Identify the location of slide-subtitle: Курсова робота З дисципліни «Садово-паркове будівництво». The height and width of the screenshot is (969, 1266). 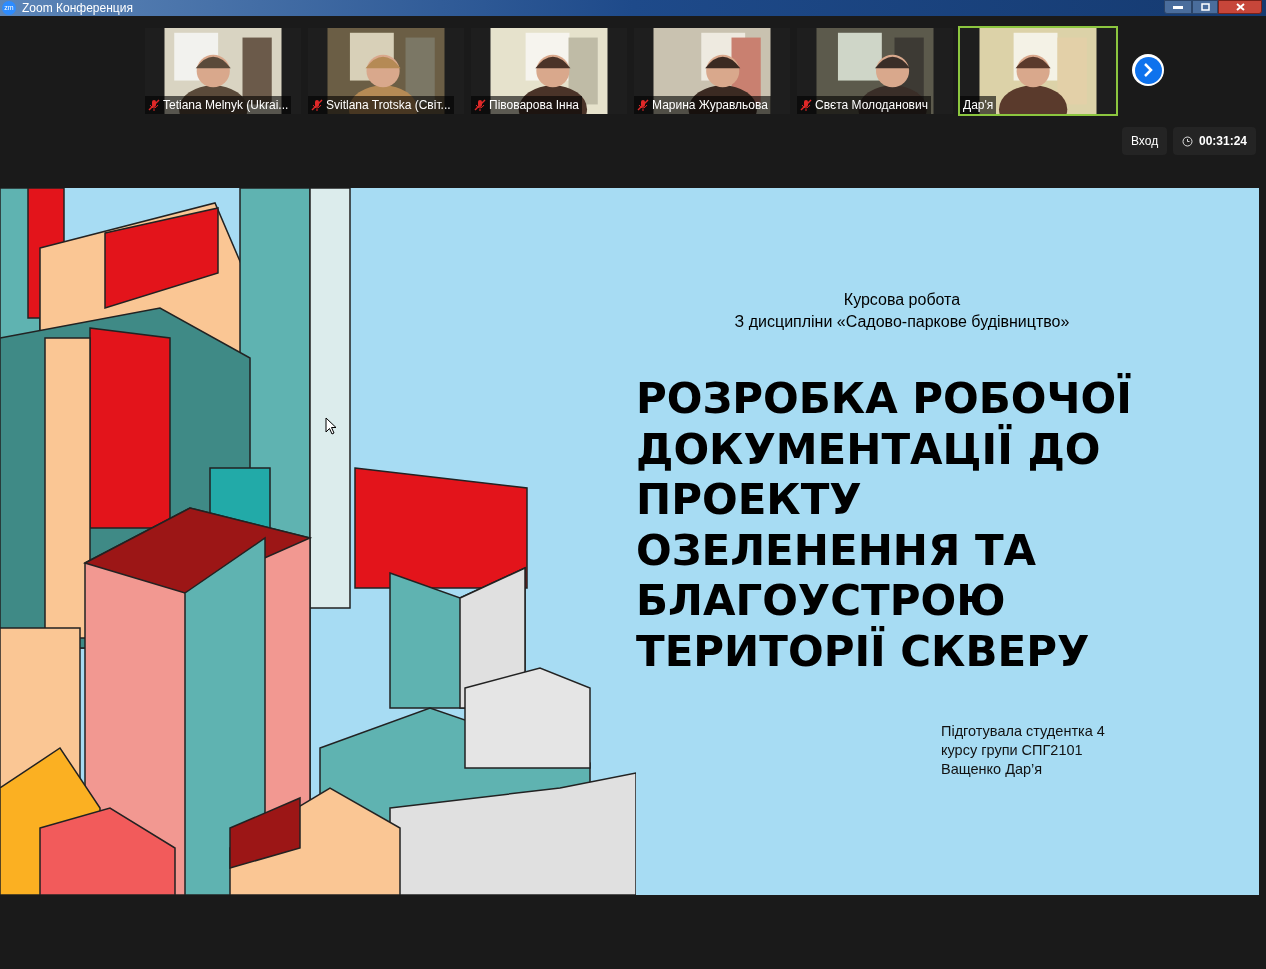
(902, 311).